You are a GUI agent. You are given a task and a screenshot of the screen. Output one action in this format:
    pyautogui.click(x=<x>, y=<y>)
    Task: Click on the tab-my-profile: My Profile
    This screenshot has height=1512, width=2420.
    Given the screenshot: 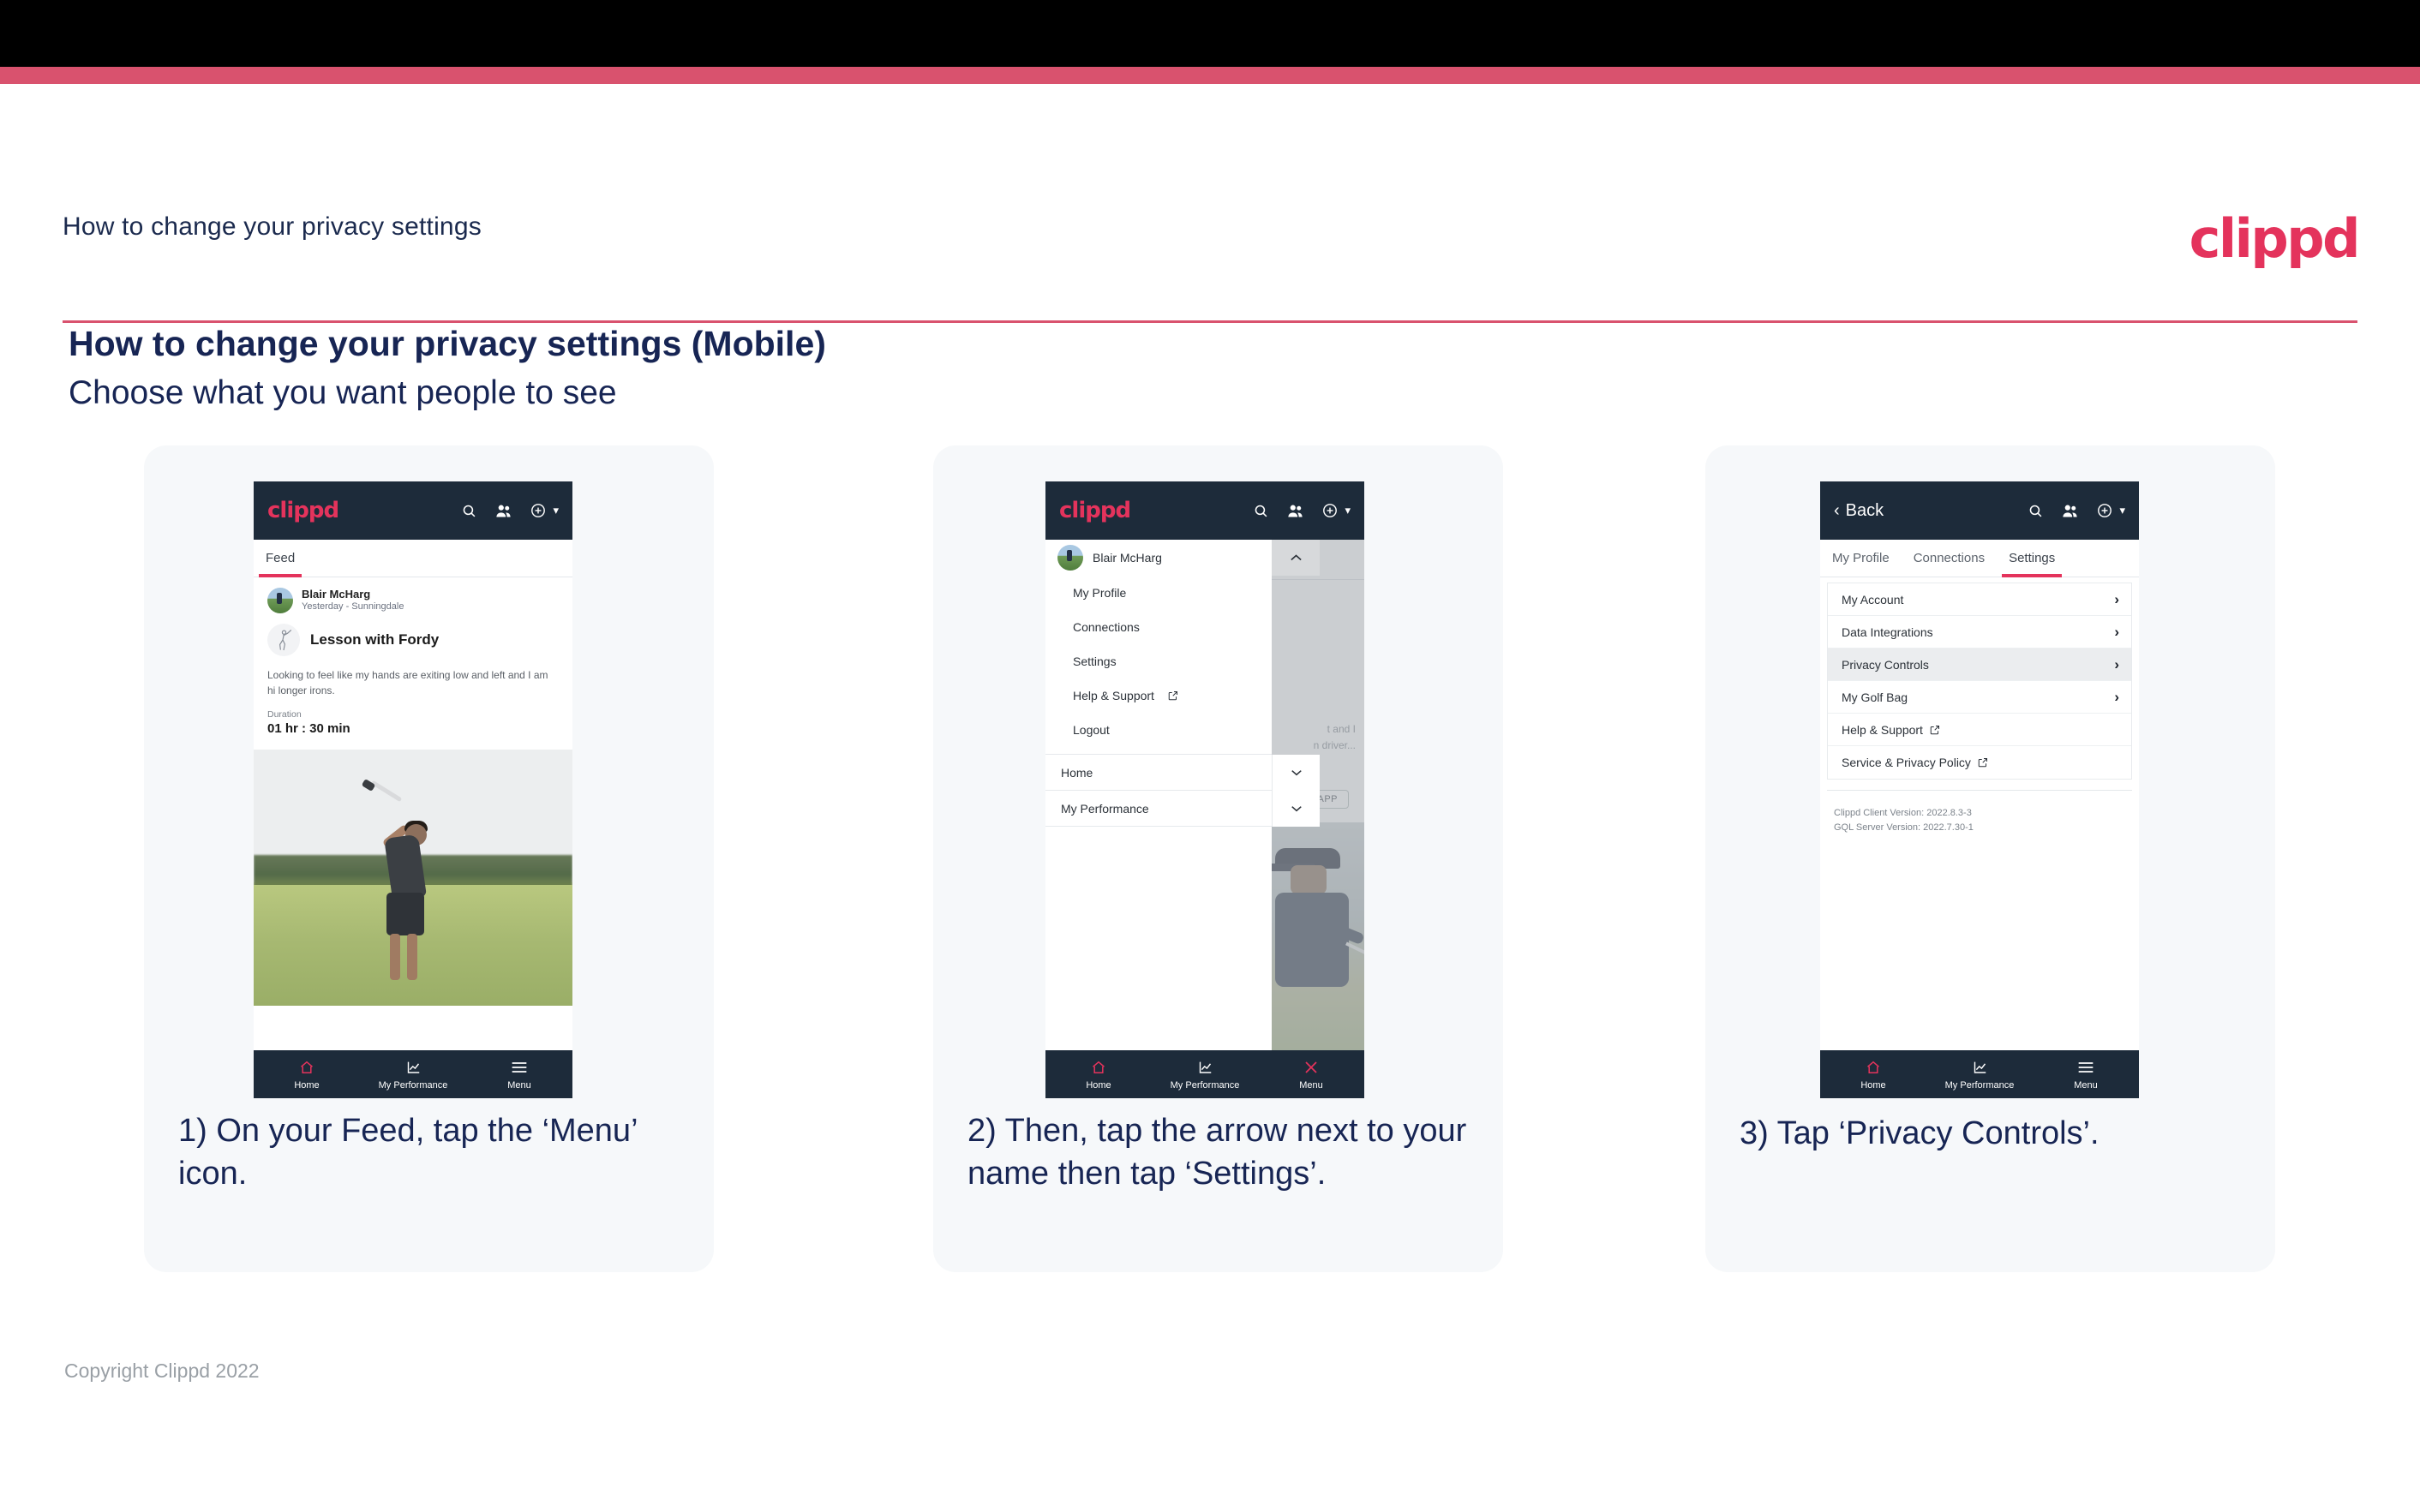 What is the action you would take?
    pyautogui.click(x=1861, y=558)
    